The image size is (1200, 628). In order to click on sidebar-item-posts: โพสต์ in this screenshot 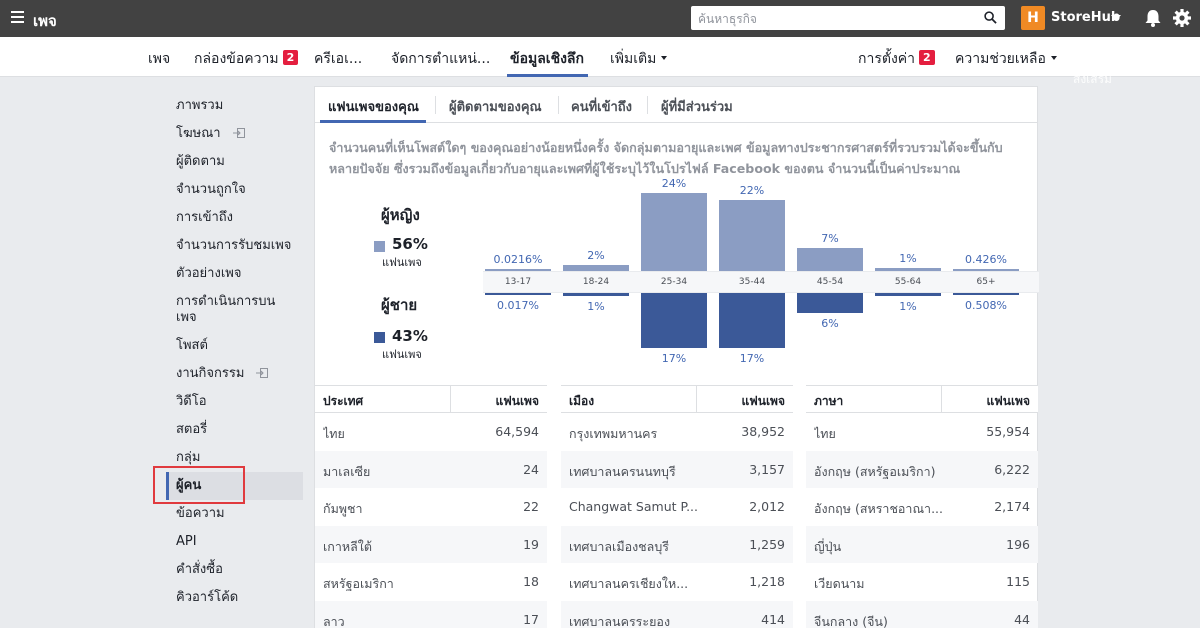, I will do `click(236, 346)`.